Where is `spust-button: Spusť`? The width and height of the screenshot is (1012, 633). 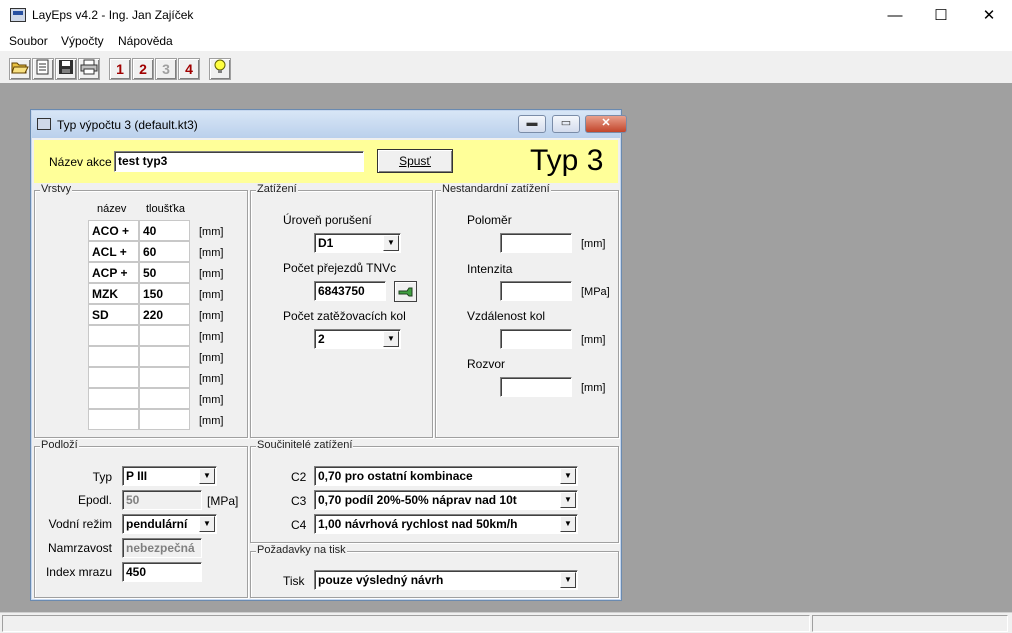 spust-button: Spusť is located at coordinates (415, 161).